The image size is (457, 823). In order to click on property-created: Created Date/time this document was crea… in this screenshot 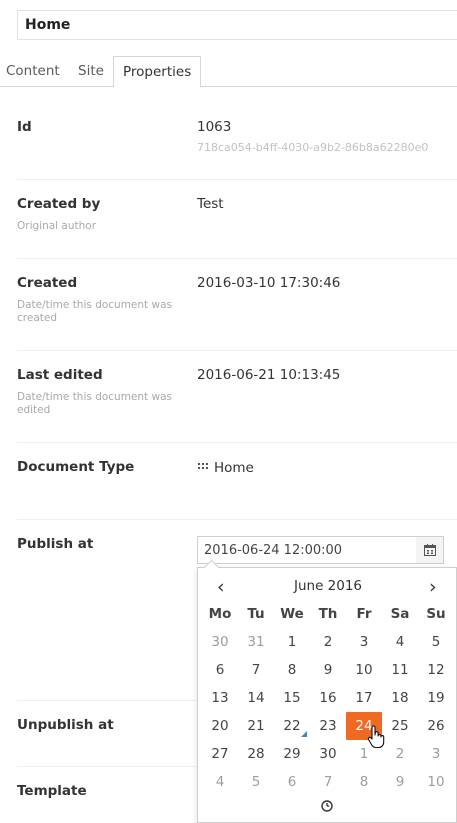, I will do `click(237, 305)`.